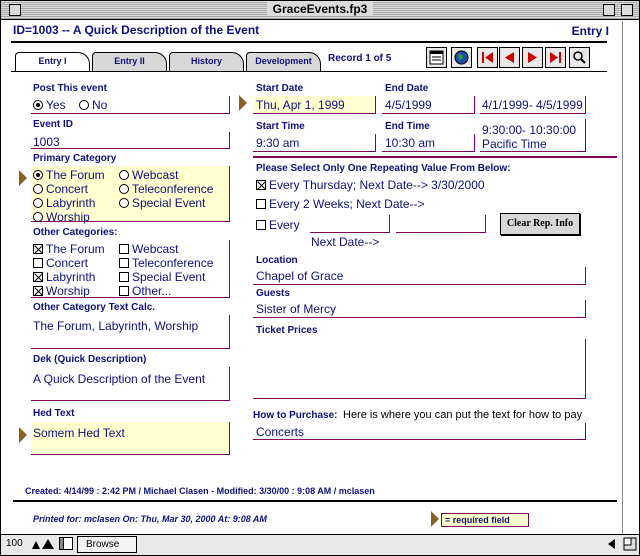  What do you see at coordinates (69, 175) in the screenshot?
I see `primary-option-forum: The Forum` at bounding box center [69, 175].